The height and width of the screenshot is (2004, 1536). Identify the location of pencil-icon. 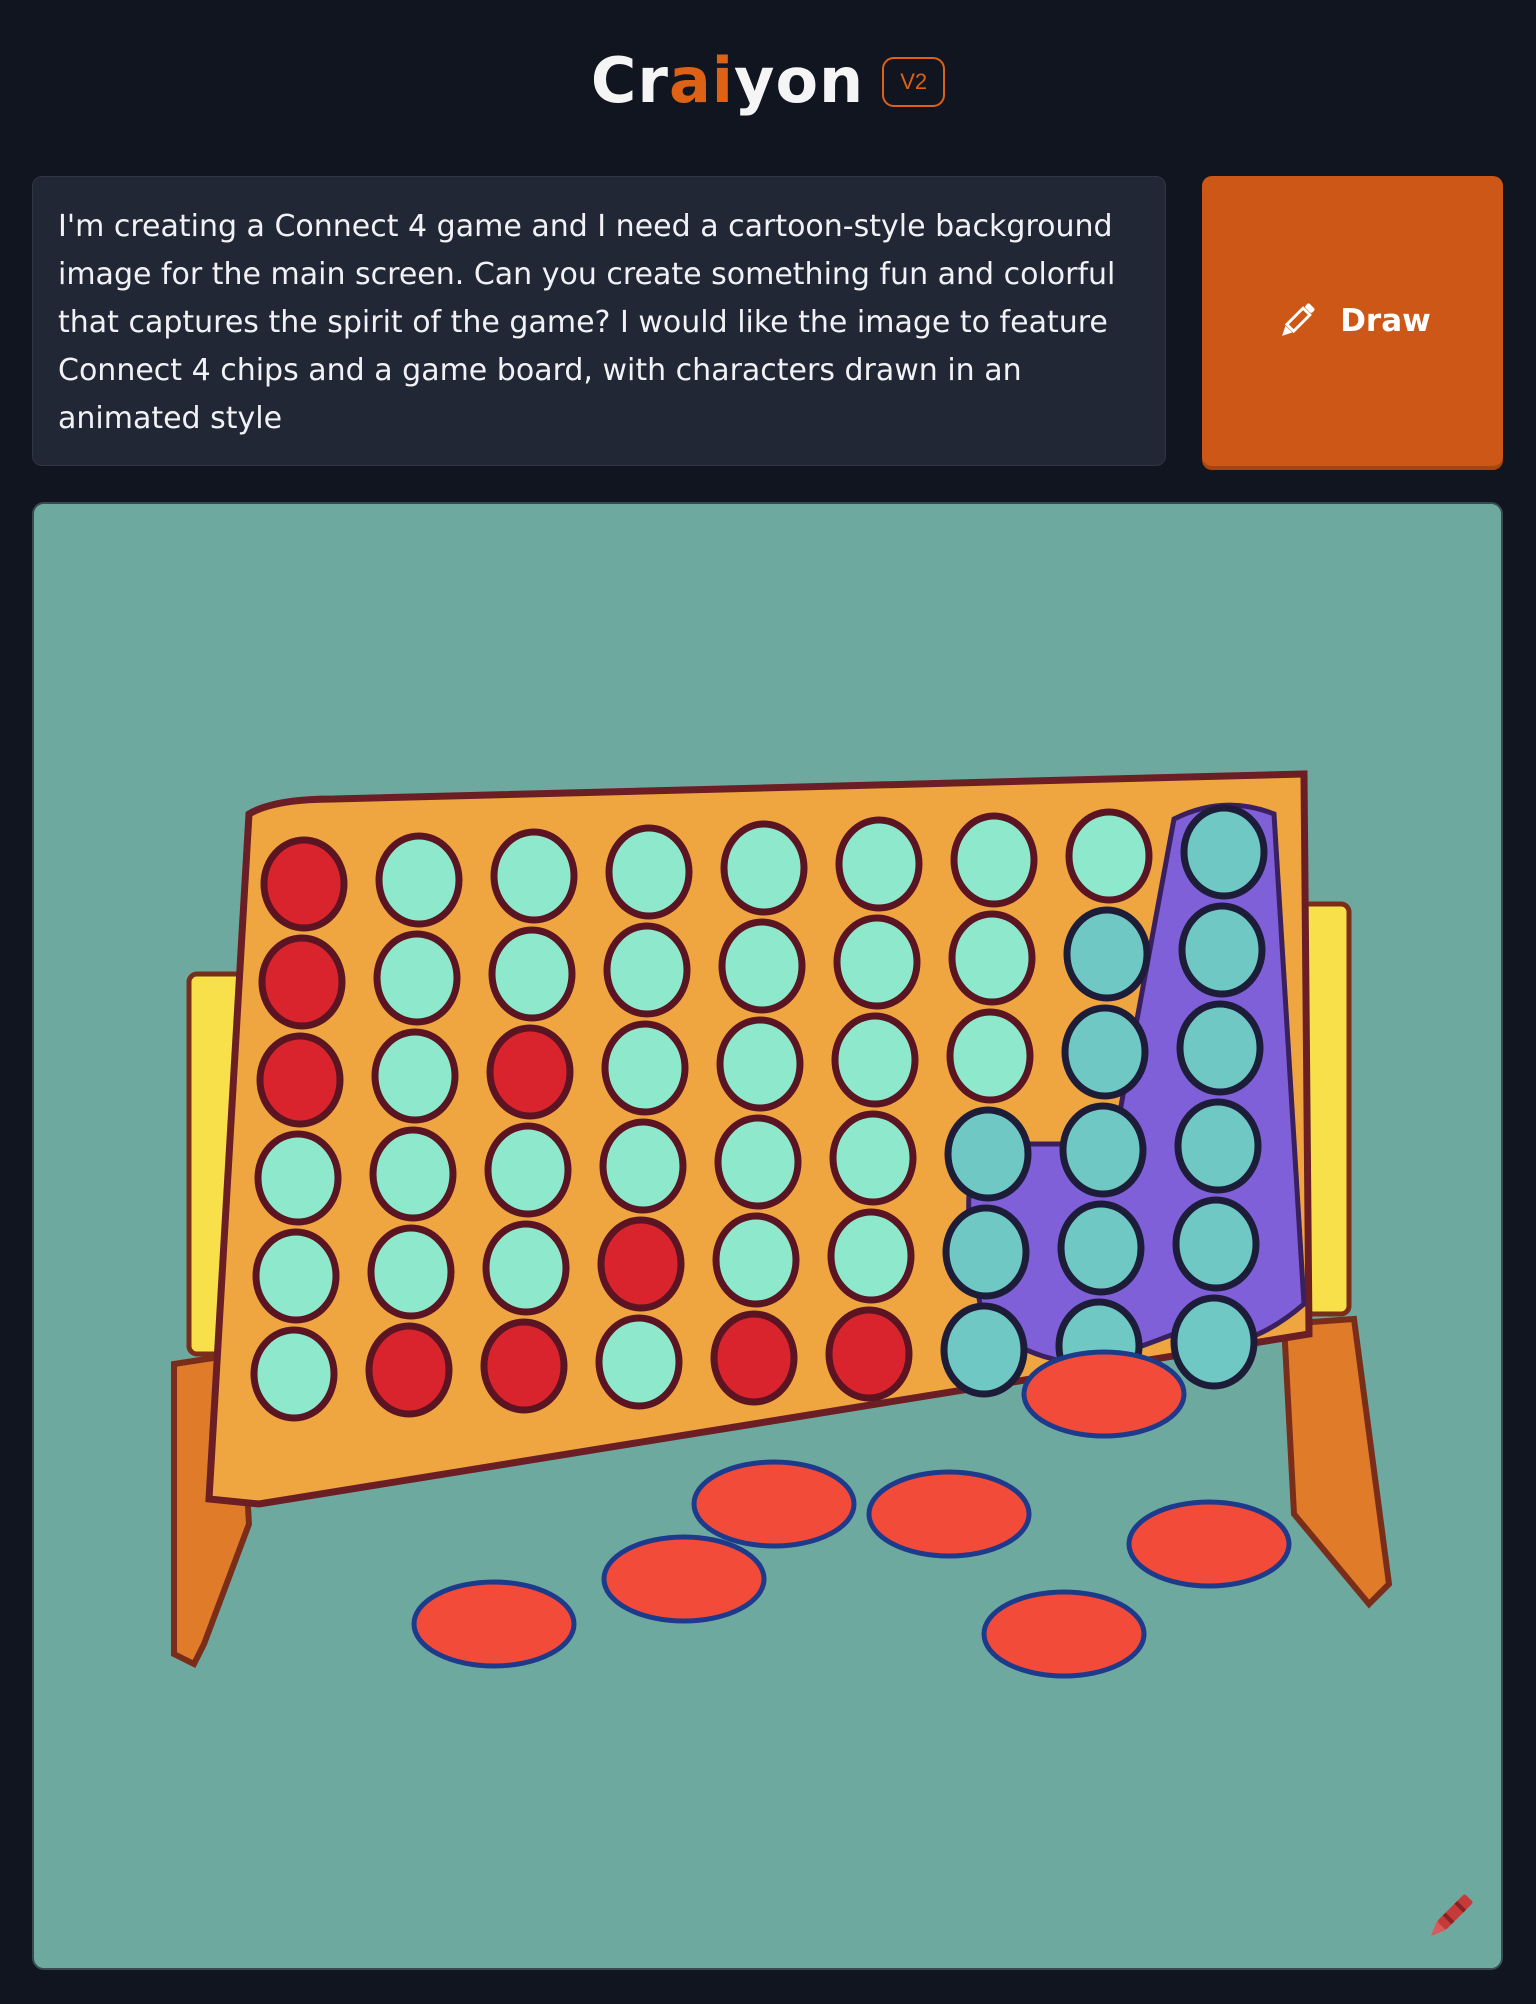
(1298, 319).